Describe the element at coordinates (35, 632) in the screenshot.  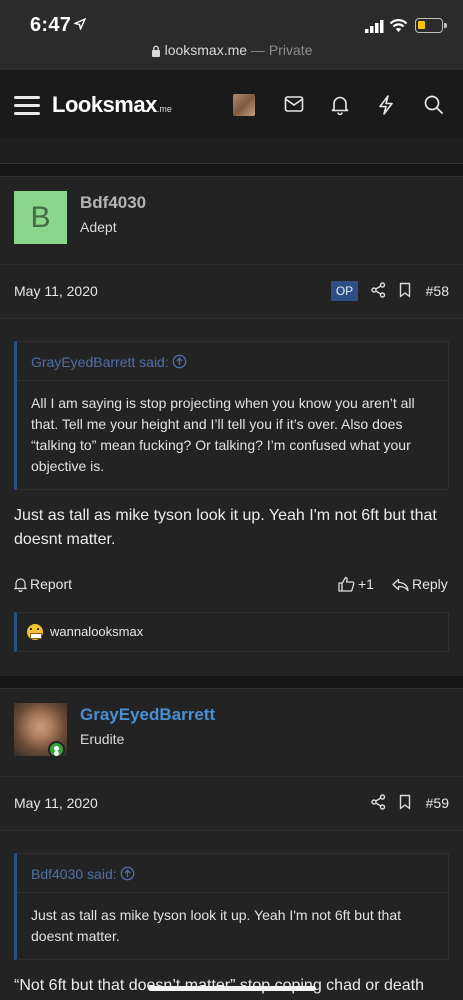
I see `grimace-emoji-icon` at that location.